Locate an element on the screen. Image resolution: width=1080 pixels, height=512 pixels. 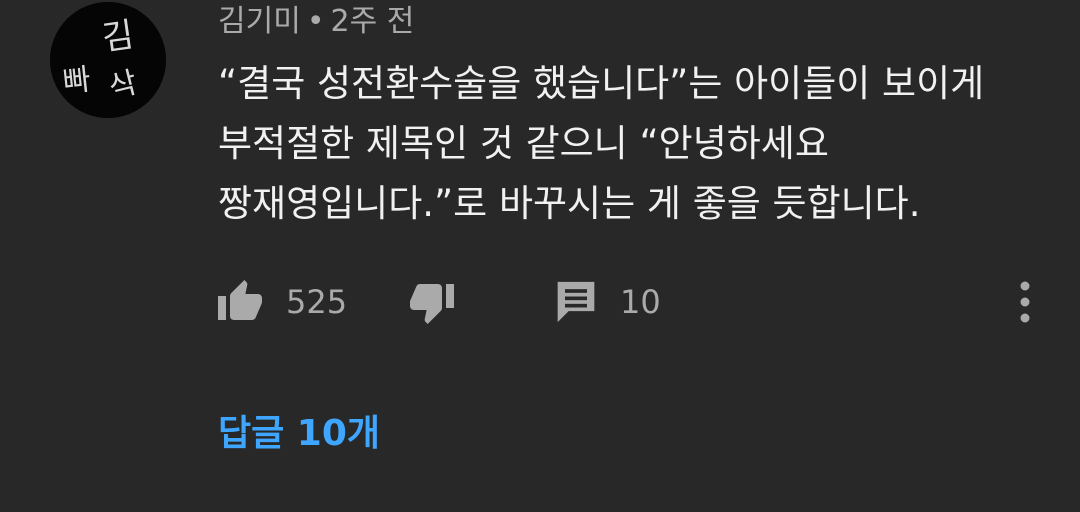
reply-button: 10 is located at coordinates (607, 302).